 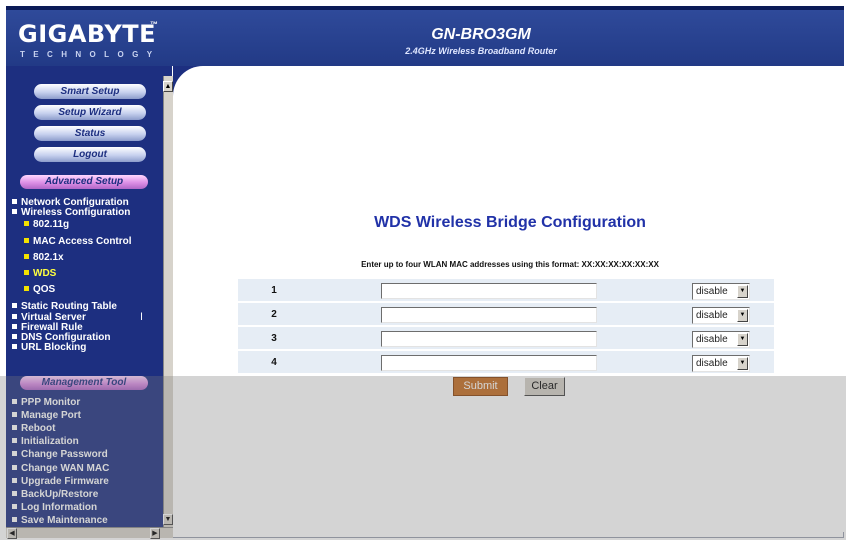 I want to click on wds-mac-table: 1 disable ▼ 2 disable ▼ 3 disable ▼ 4 disable ▼, so click(x=506, y=326).